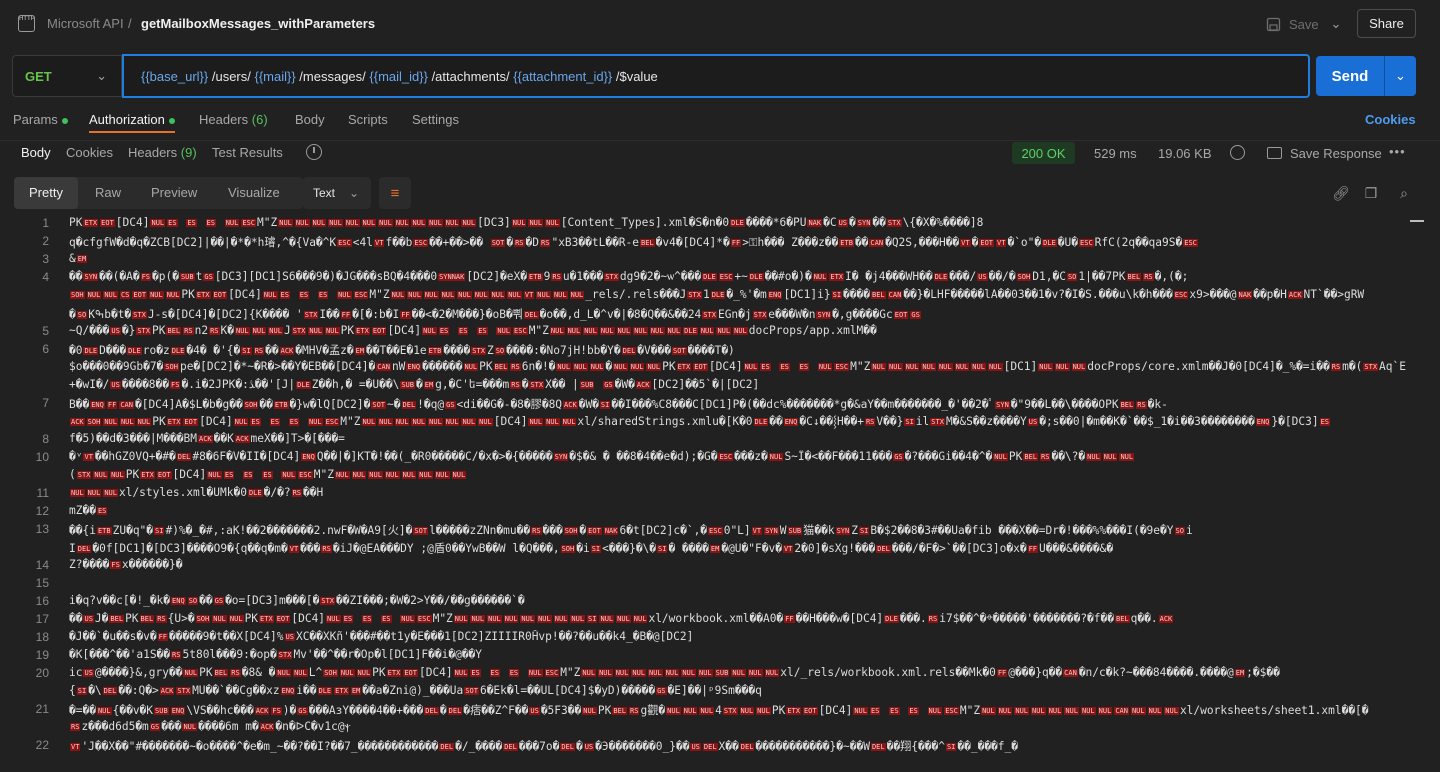 This screenshot has width=1440, height=772. What do you see at coordinates (1404, 193) in the screenshot?
I see `search-icon: ⌕` at bounding box center [1404, 193].